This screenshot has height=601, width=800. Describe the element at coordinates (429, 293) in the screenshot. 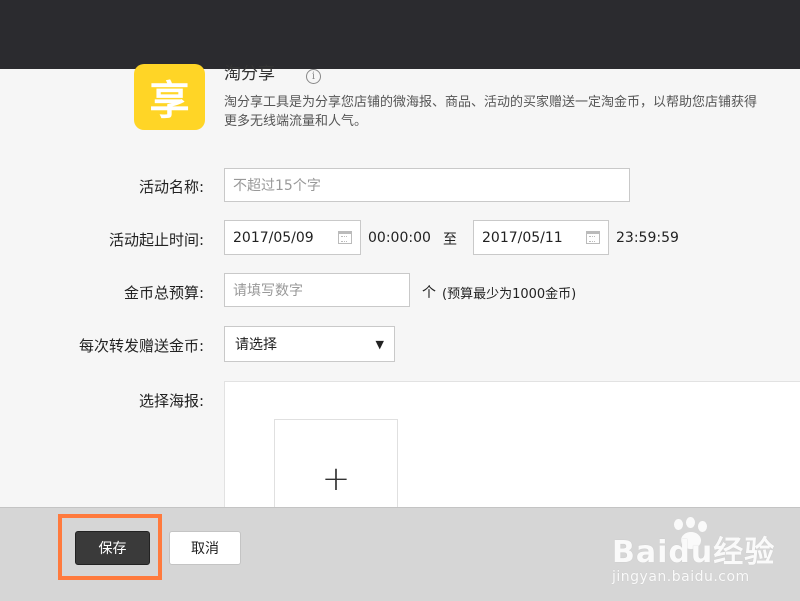

I see `budget-unit: 个` at that location.